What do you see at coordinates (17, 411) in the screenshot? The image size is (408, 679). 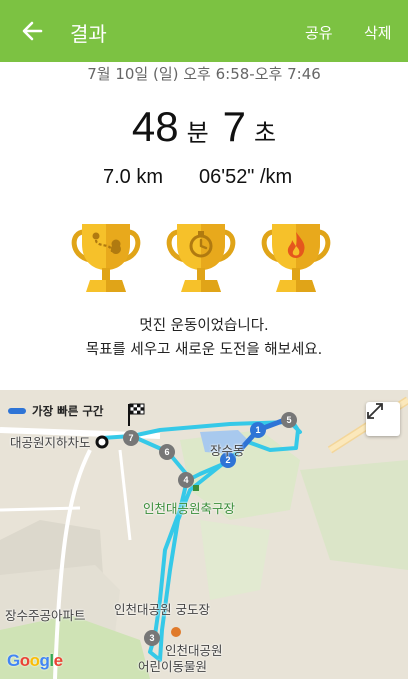 I see `fastest-segment-swatch` at bounding box center [17, 411].